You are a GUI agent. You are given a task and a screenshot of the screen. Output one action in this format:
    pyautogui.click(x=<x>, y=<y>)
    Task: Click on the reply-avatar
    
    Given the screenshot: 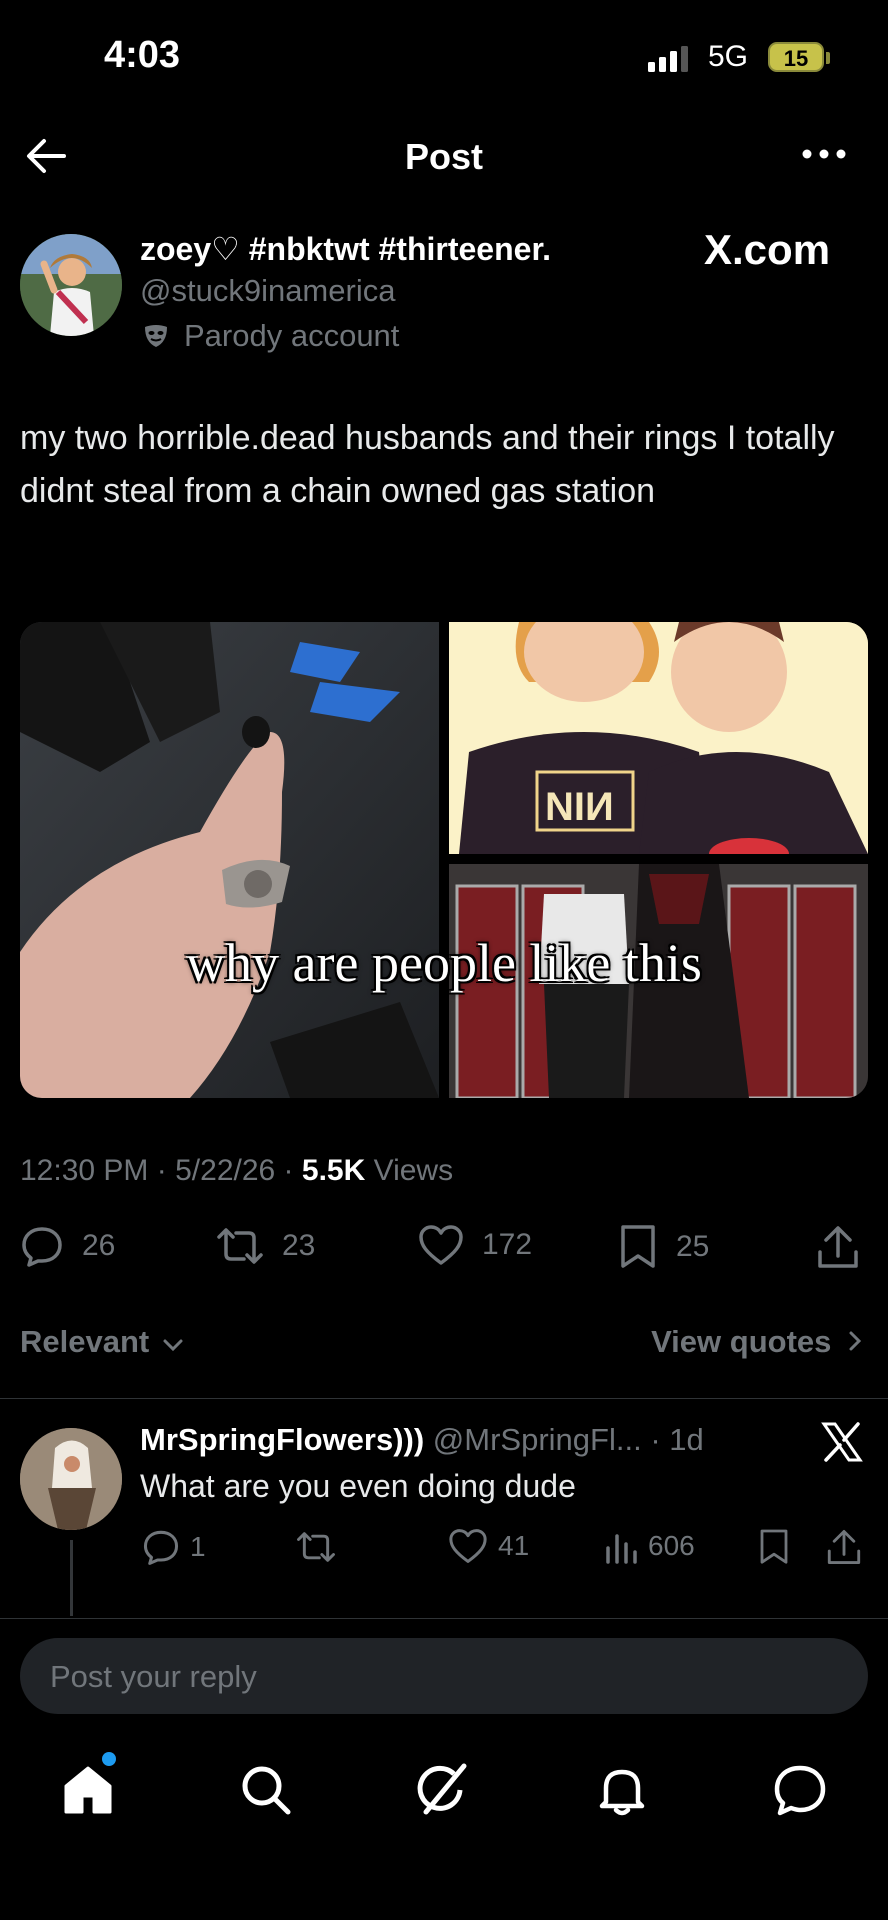 What is the action you would take?
    pyautogui.click(x=71, y=1479)
    